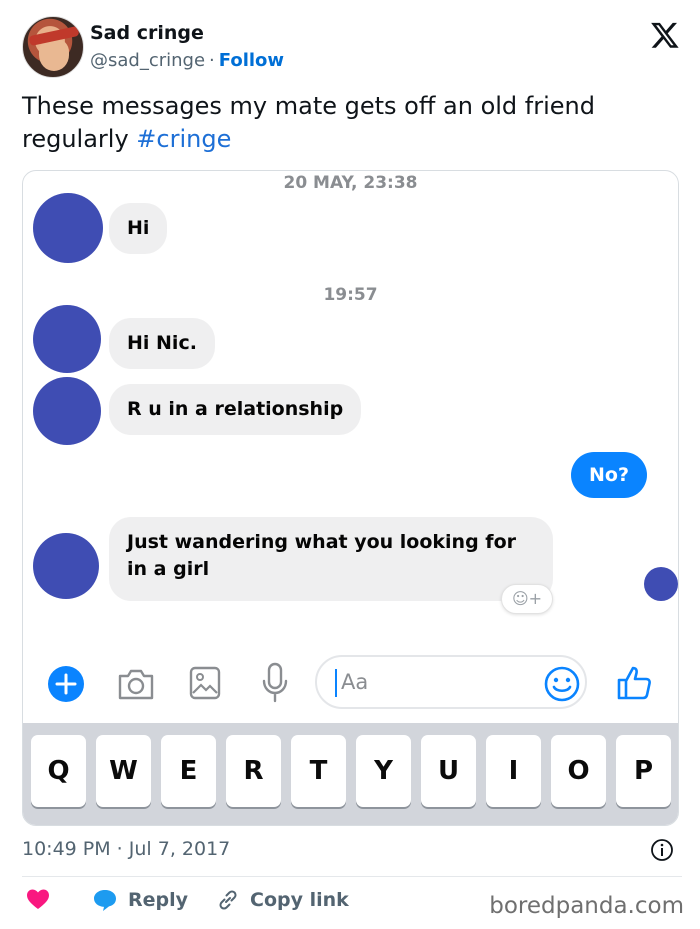 The height and width of the screenshot is (929, 700). I want to click on author-handle: @sad_cringe, so click(147, 60).